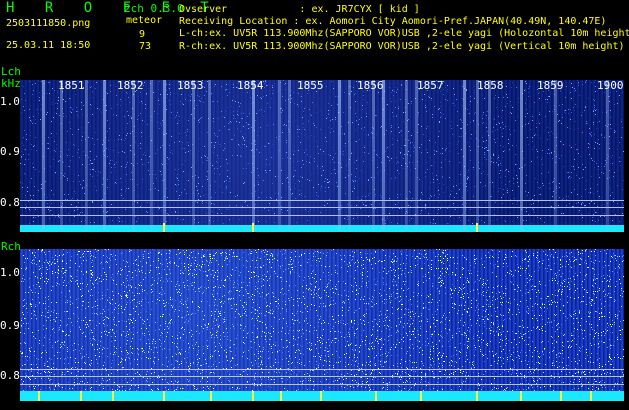 This screenshot has width=629, height=410. I want to click on time-tick-1855: 1855, so click(310, 85).